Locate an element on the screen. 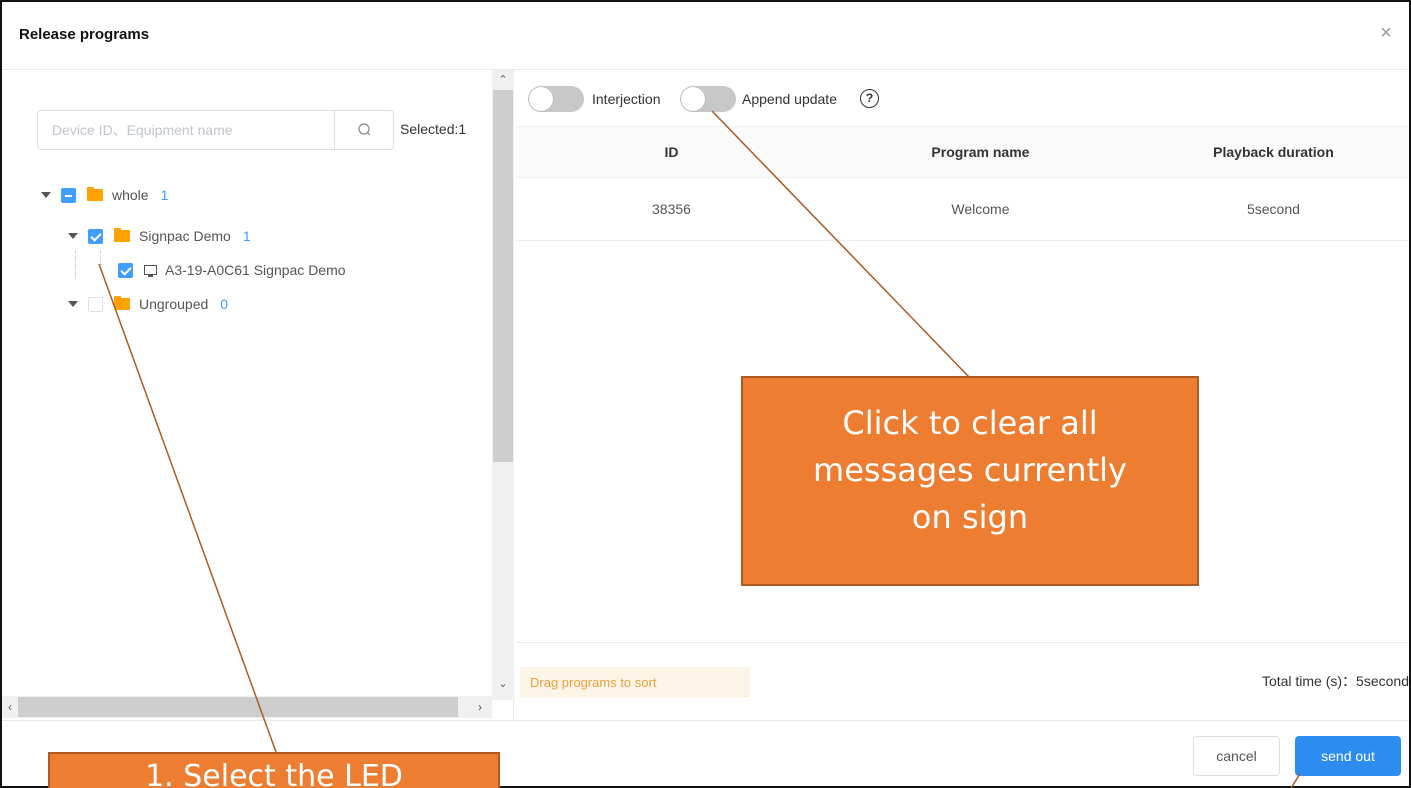  checkbox-device is located at coordinates (125, 270).